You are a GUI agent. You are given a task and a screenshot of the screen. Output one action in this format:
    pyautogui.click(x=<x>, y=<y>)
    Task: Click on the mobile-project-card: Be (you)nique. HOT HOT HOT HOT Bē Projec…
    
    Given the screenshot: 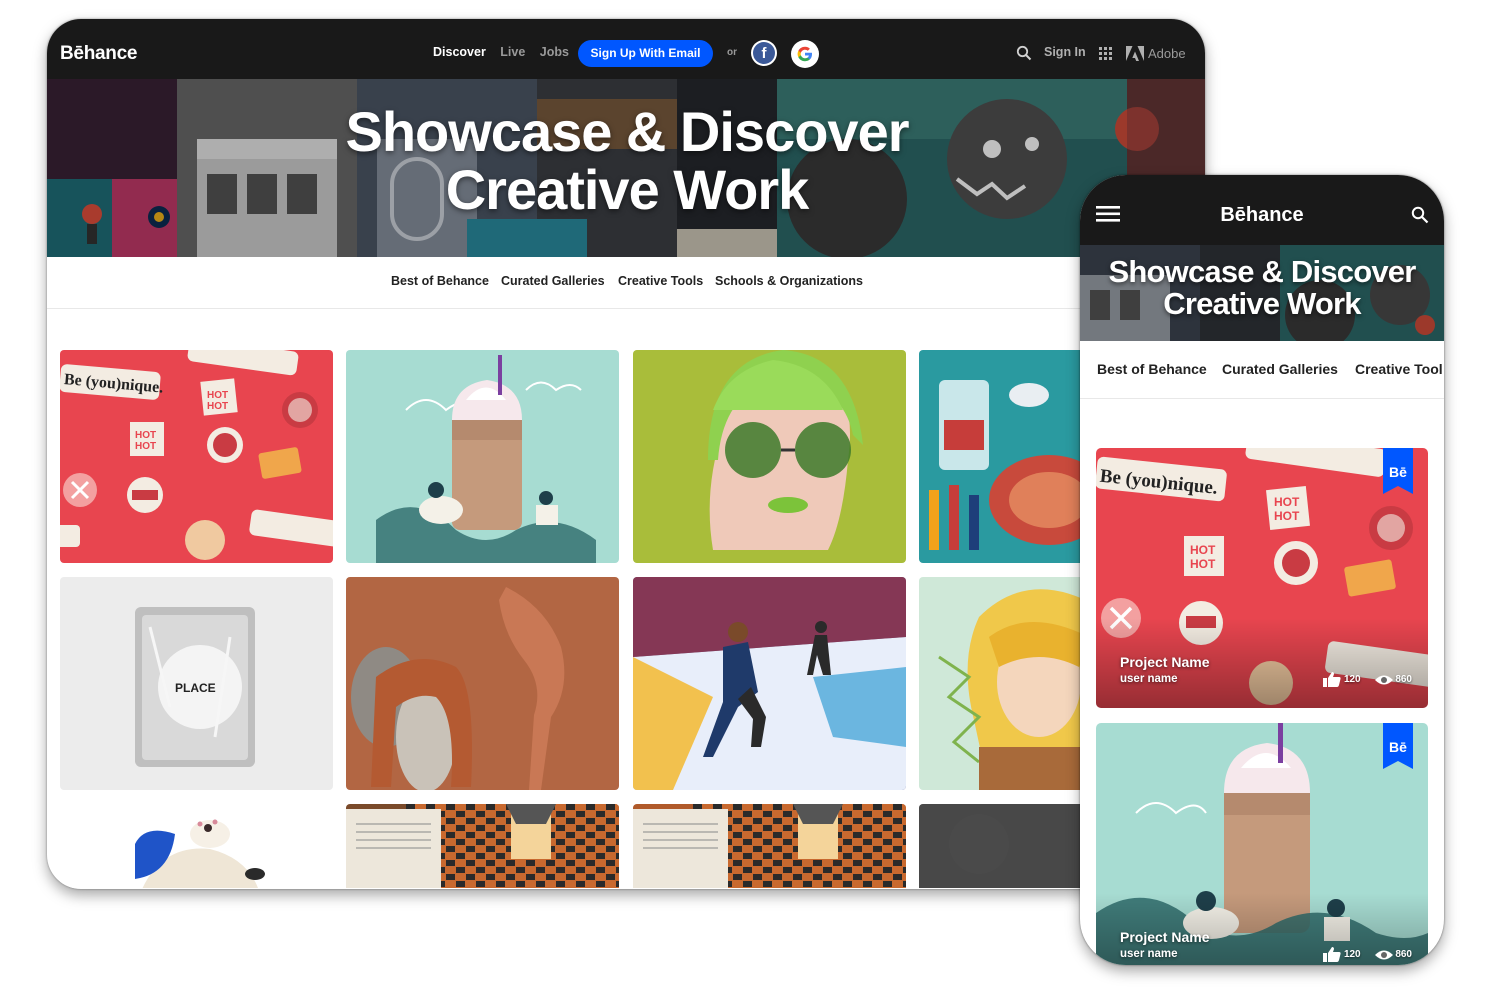 What is the action you would take?
    pyautogui.click(x=1262, y=578)
    